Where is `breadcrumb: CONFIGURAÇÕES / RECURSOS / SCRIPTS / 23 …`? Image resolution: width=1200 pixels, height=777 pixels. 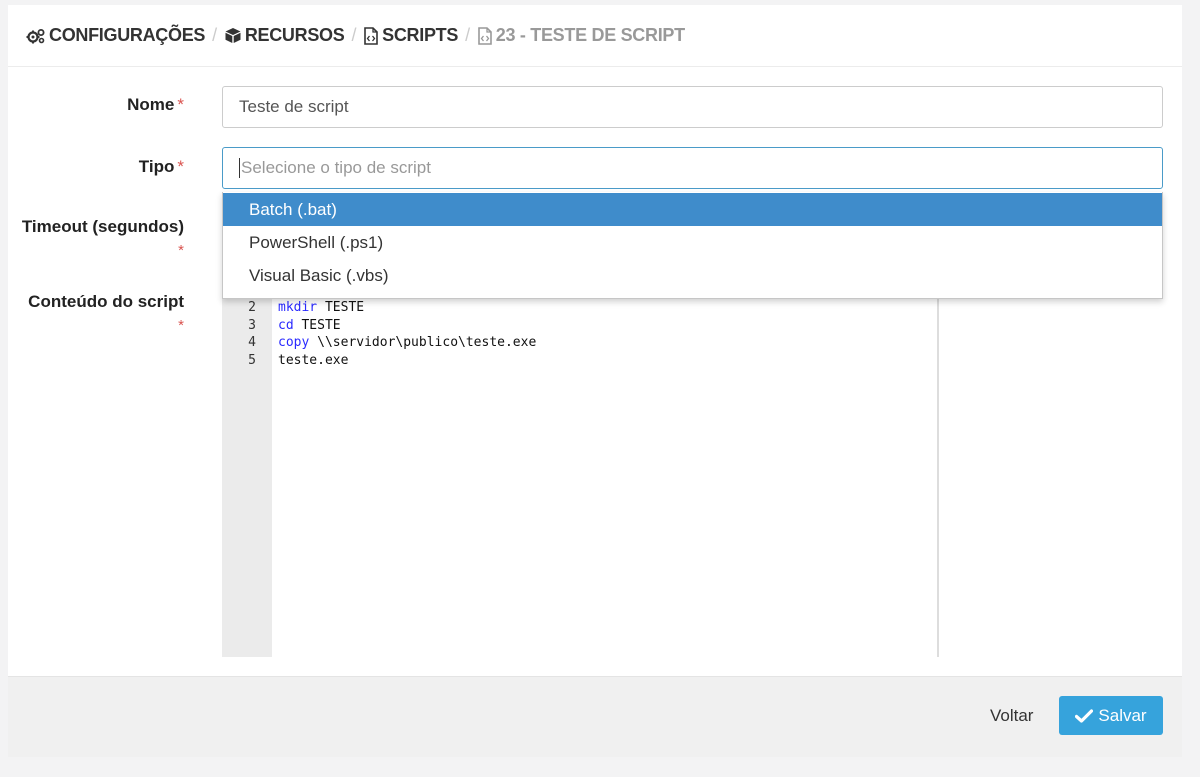 breadcrumb: CONFIGURAÇÕES / RECURSOS / SCRIPTS / 23 … is located at coordinates (595, 36).